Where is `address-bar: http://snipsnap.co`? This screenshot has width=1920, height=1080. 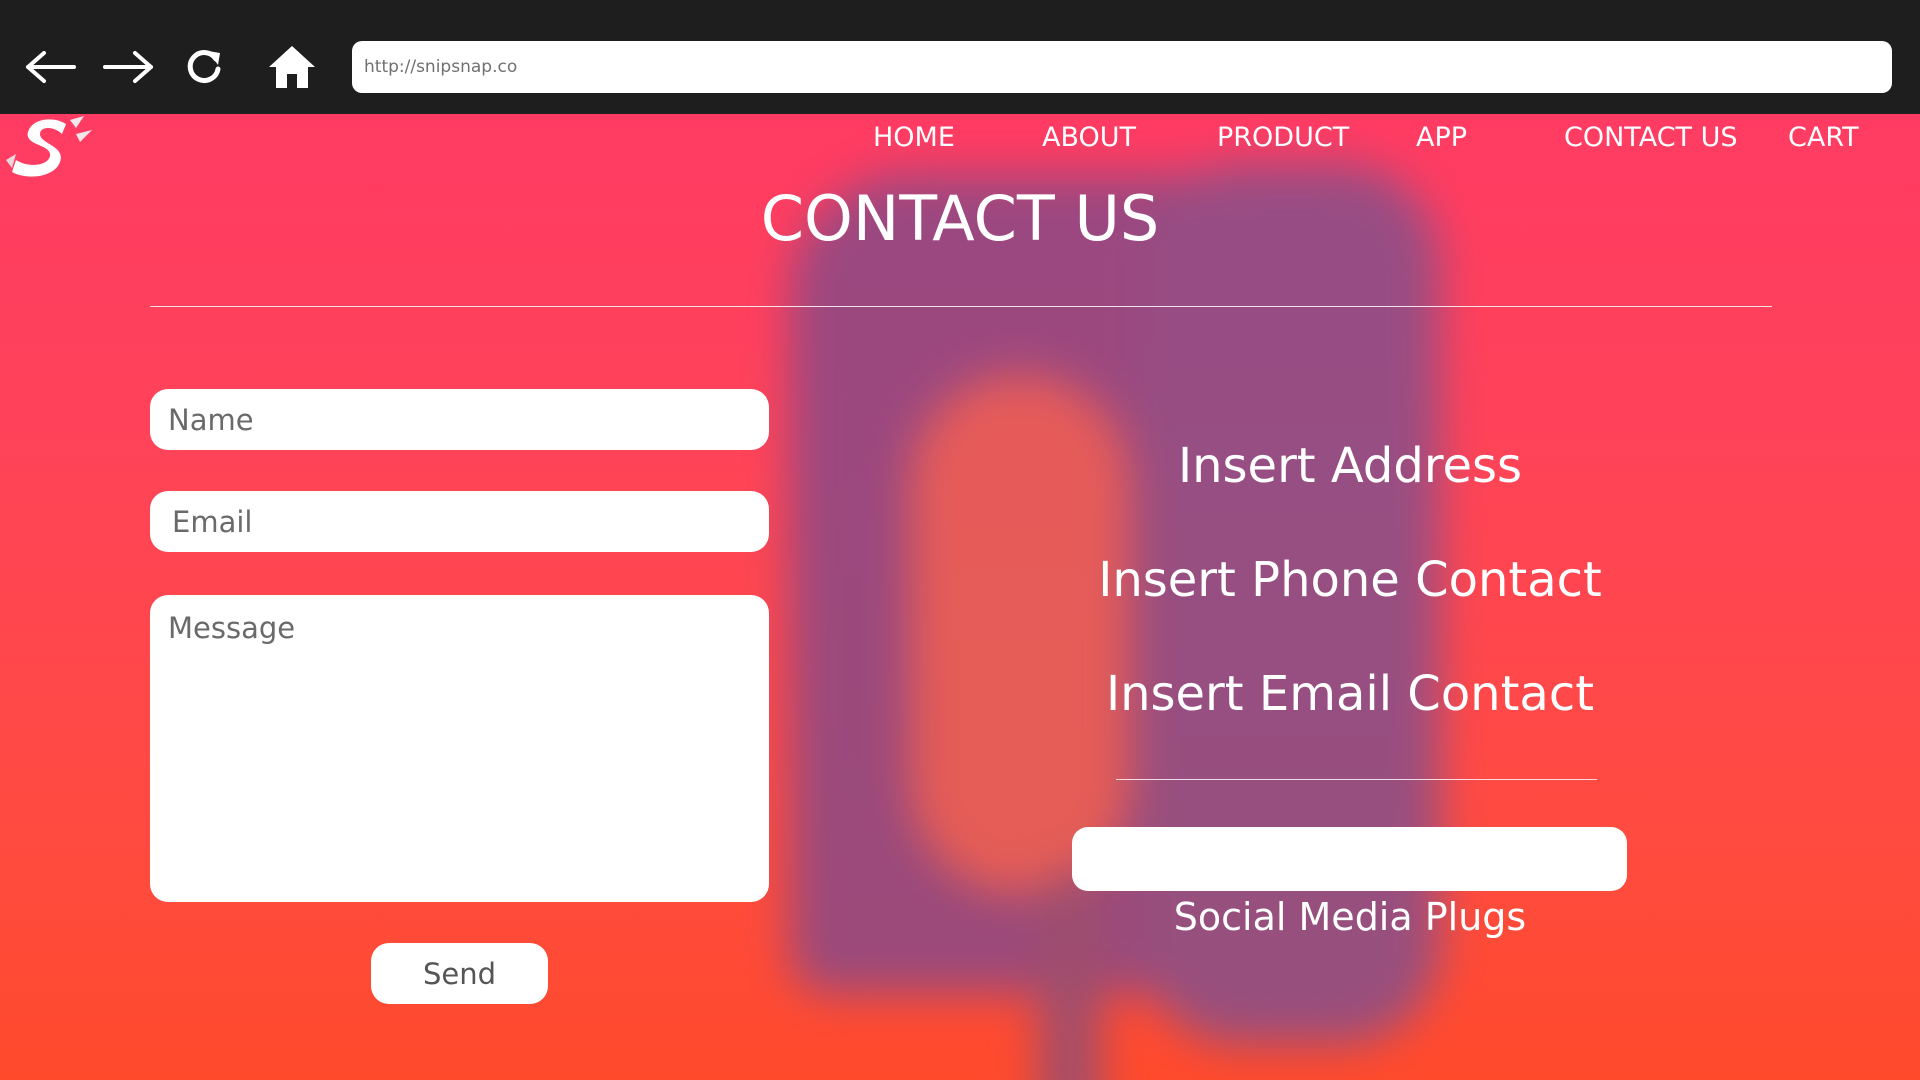
address-bar: http://snipsnap.co is located at coordinates (1122, 67).